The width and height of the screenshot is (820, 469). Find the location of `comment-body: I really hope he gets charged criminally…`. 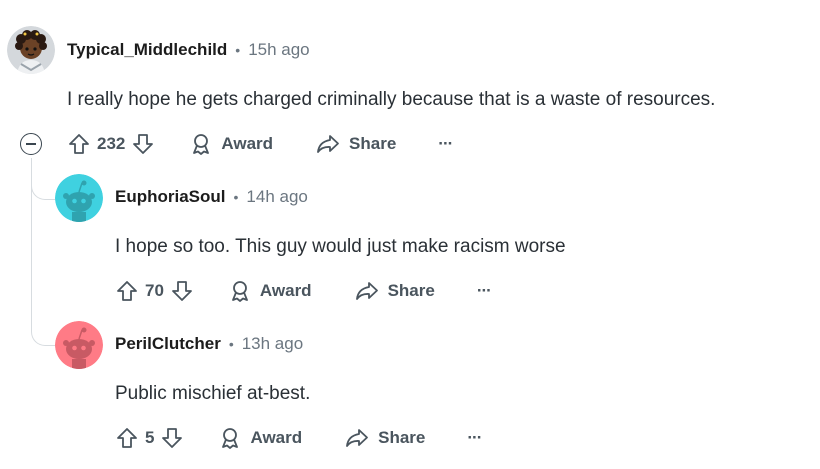

comment-body: I really hope he gets charged criminally… is located at coordinates (391, 99).